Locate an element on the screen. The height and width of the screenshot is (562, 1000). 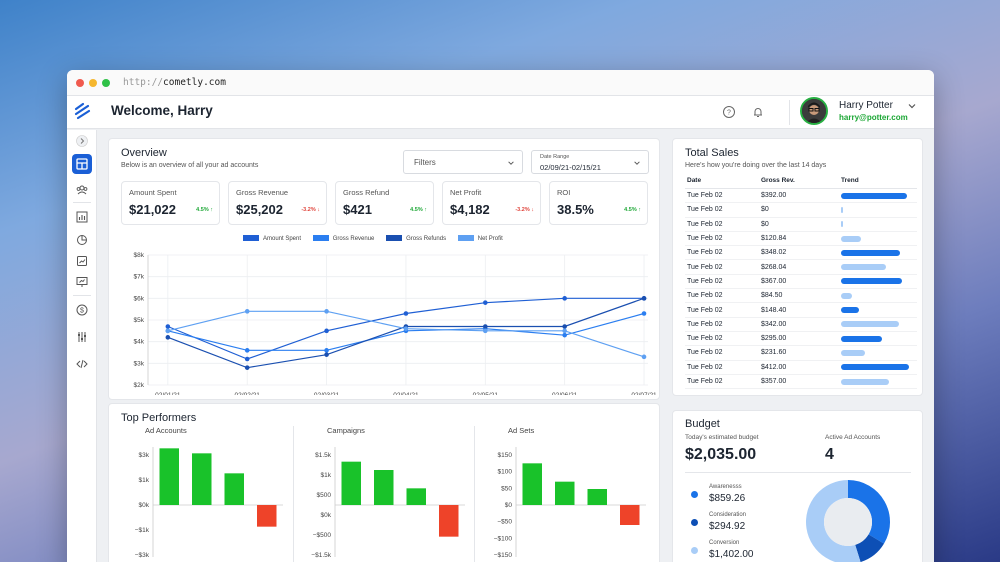
minimize-dot is located at coordinates (93, 82).